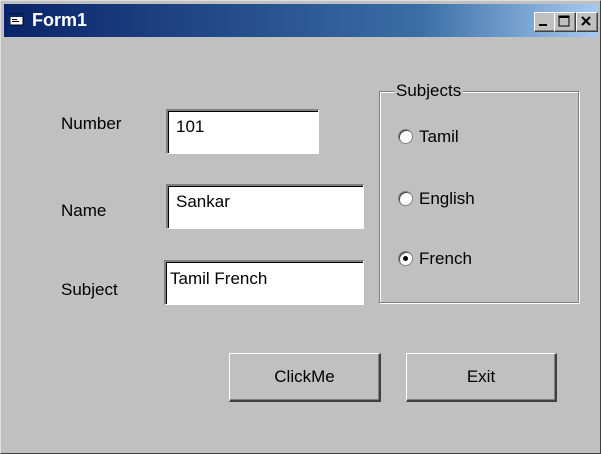 The image size is (601, 454). What do you see at coordinates (242, 131) in the screenshot?
I see `number-input: 101` at bounding box center [242, 131].